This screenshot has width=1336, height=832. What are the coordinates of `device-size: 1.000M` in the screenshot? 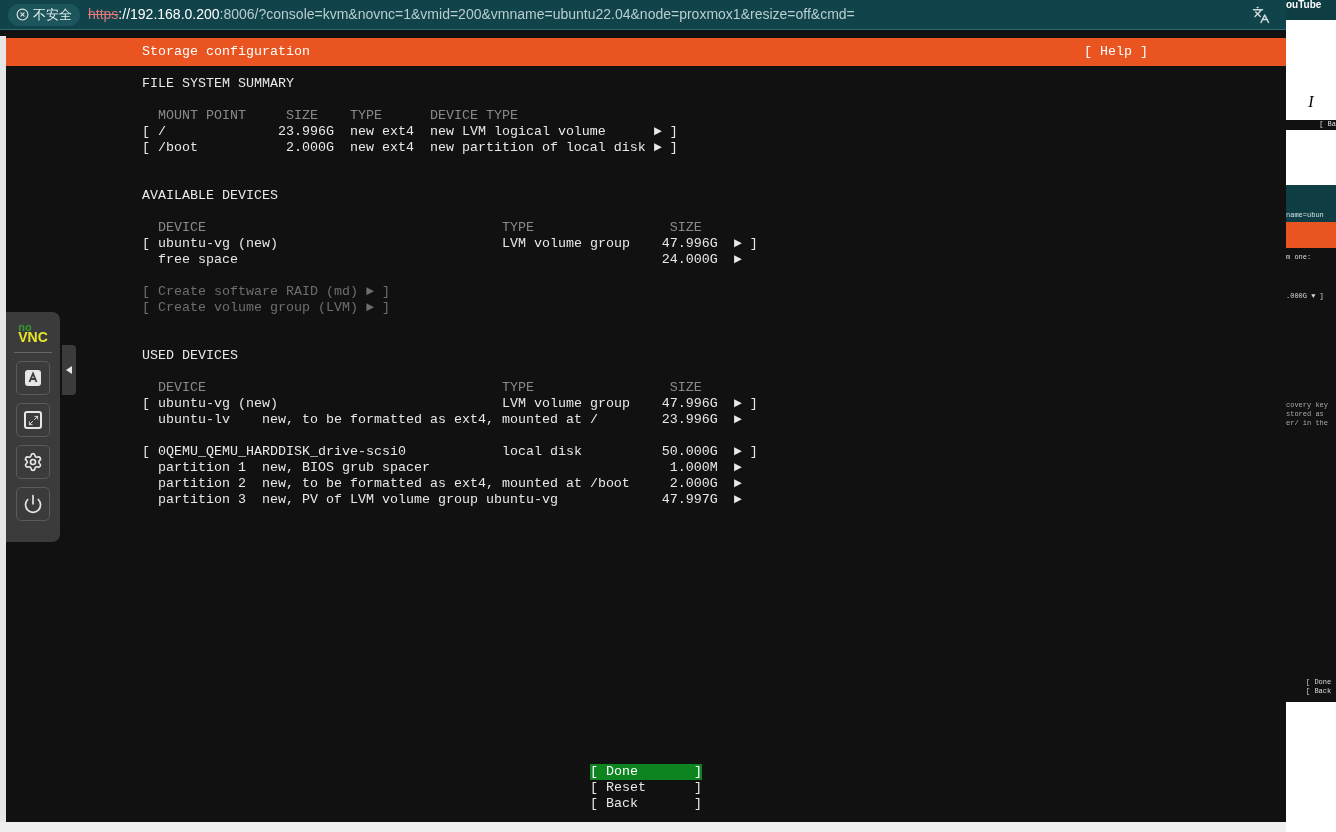 It's located at (693, 468).